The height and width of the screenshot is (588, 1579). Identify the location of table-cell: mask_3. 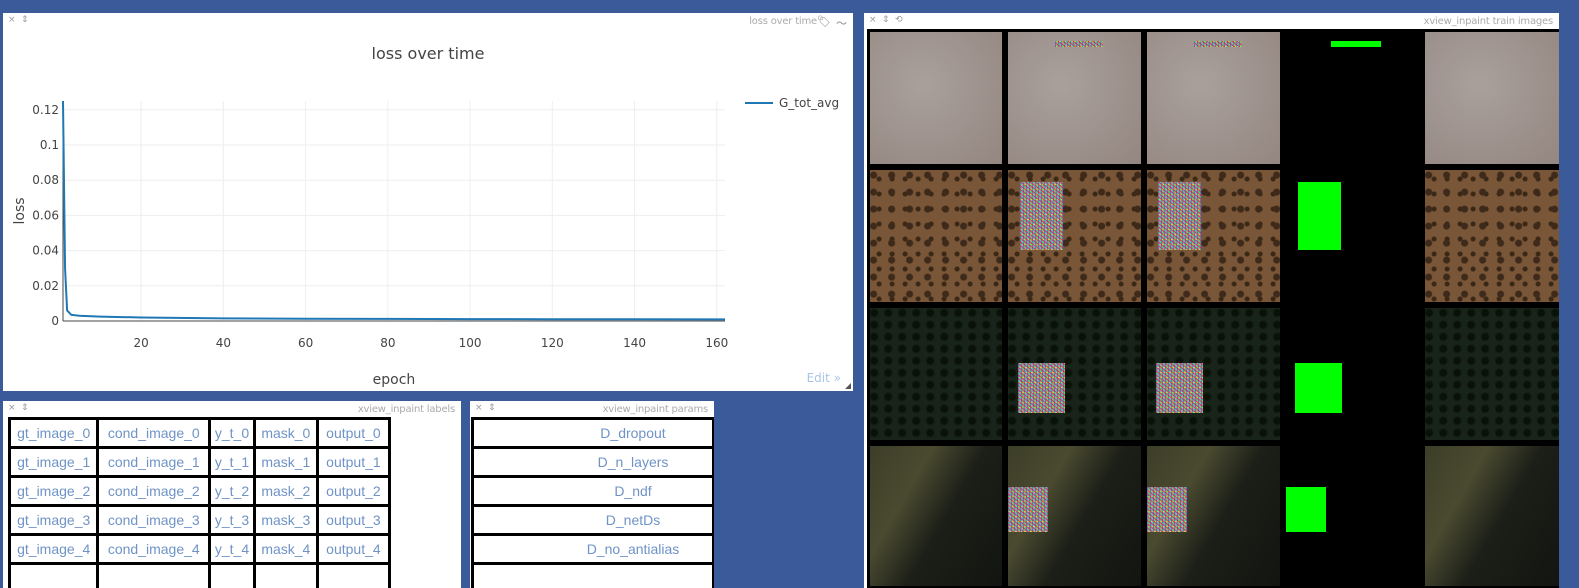
(285, 520).